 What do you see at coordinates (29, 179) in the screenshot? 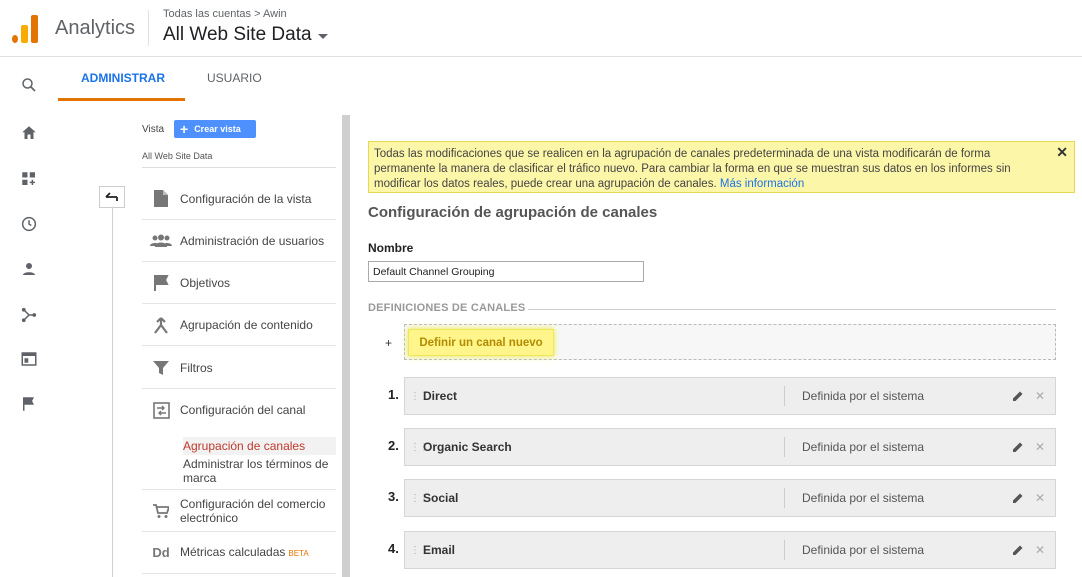
I see `customization-icon` at bounding box center [29, 179].